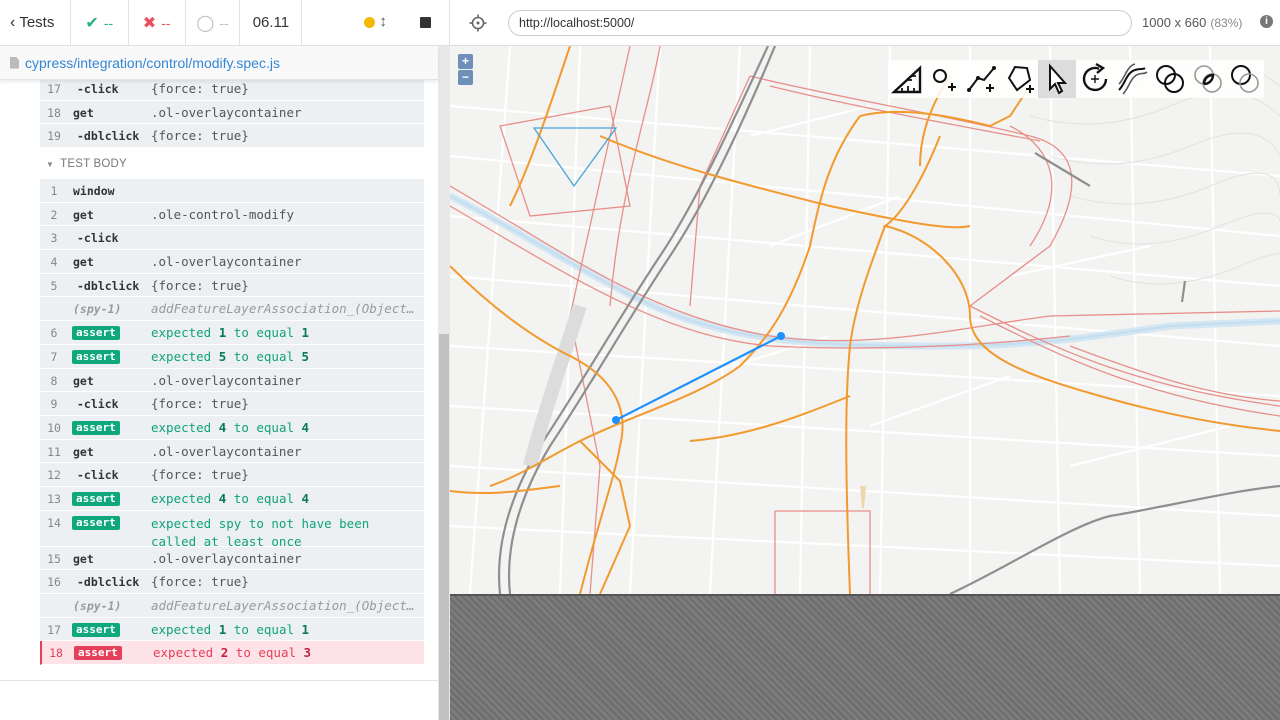 The image size is (1280, 720). What do you see at coordinates (92, 23) in the screenshot?
I see `check-icon: ✔` at bounding box center [92, 23].